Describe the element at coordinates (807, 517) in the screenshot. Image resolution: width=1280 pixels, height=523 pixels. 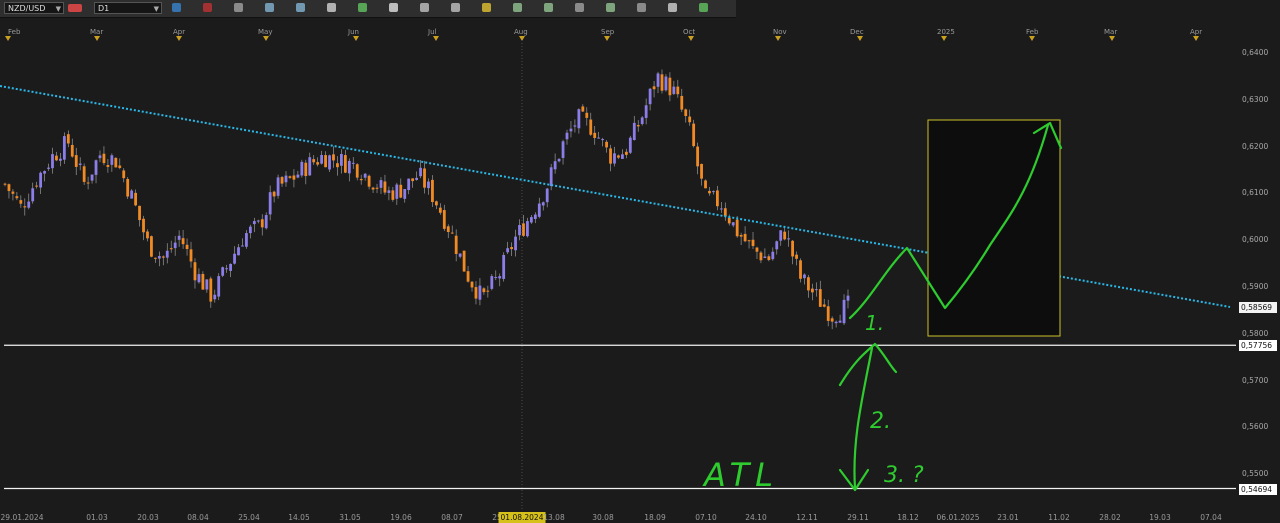
I see `date-label: 12.11` at that location.